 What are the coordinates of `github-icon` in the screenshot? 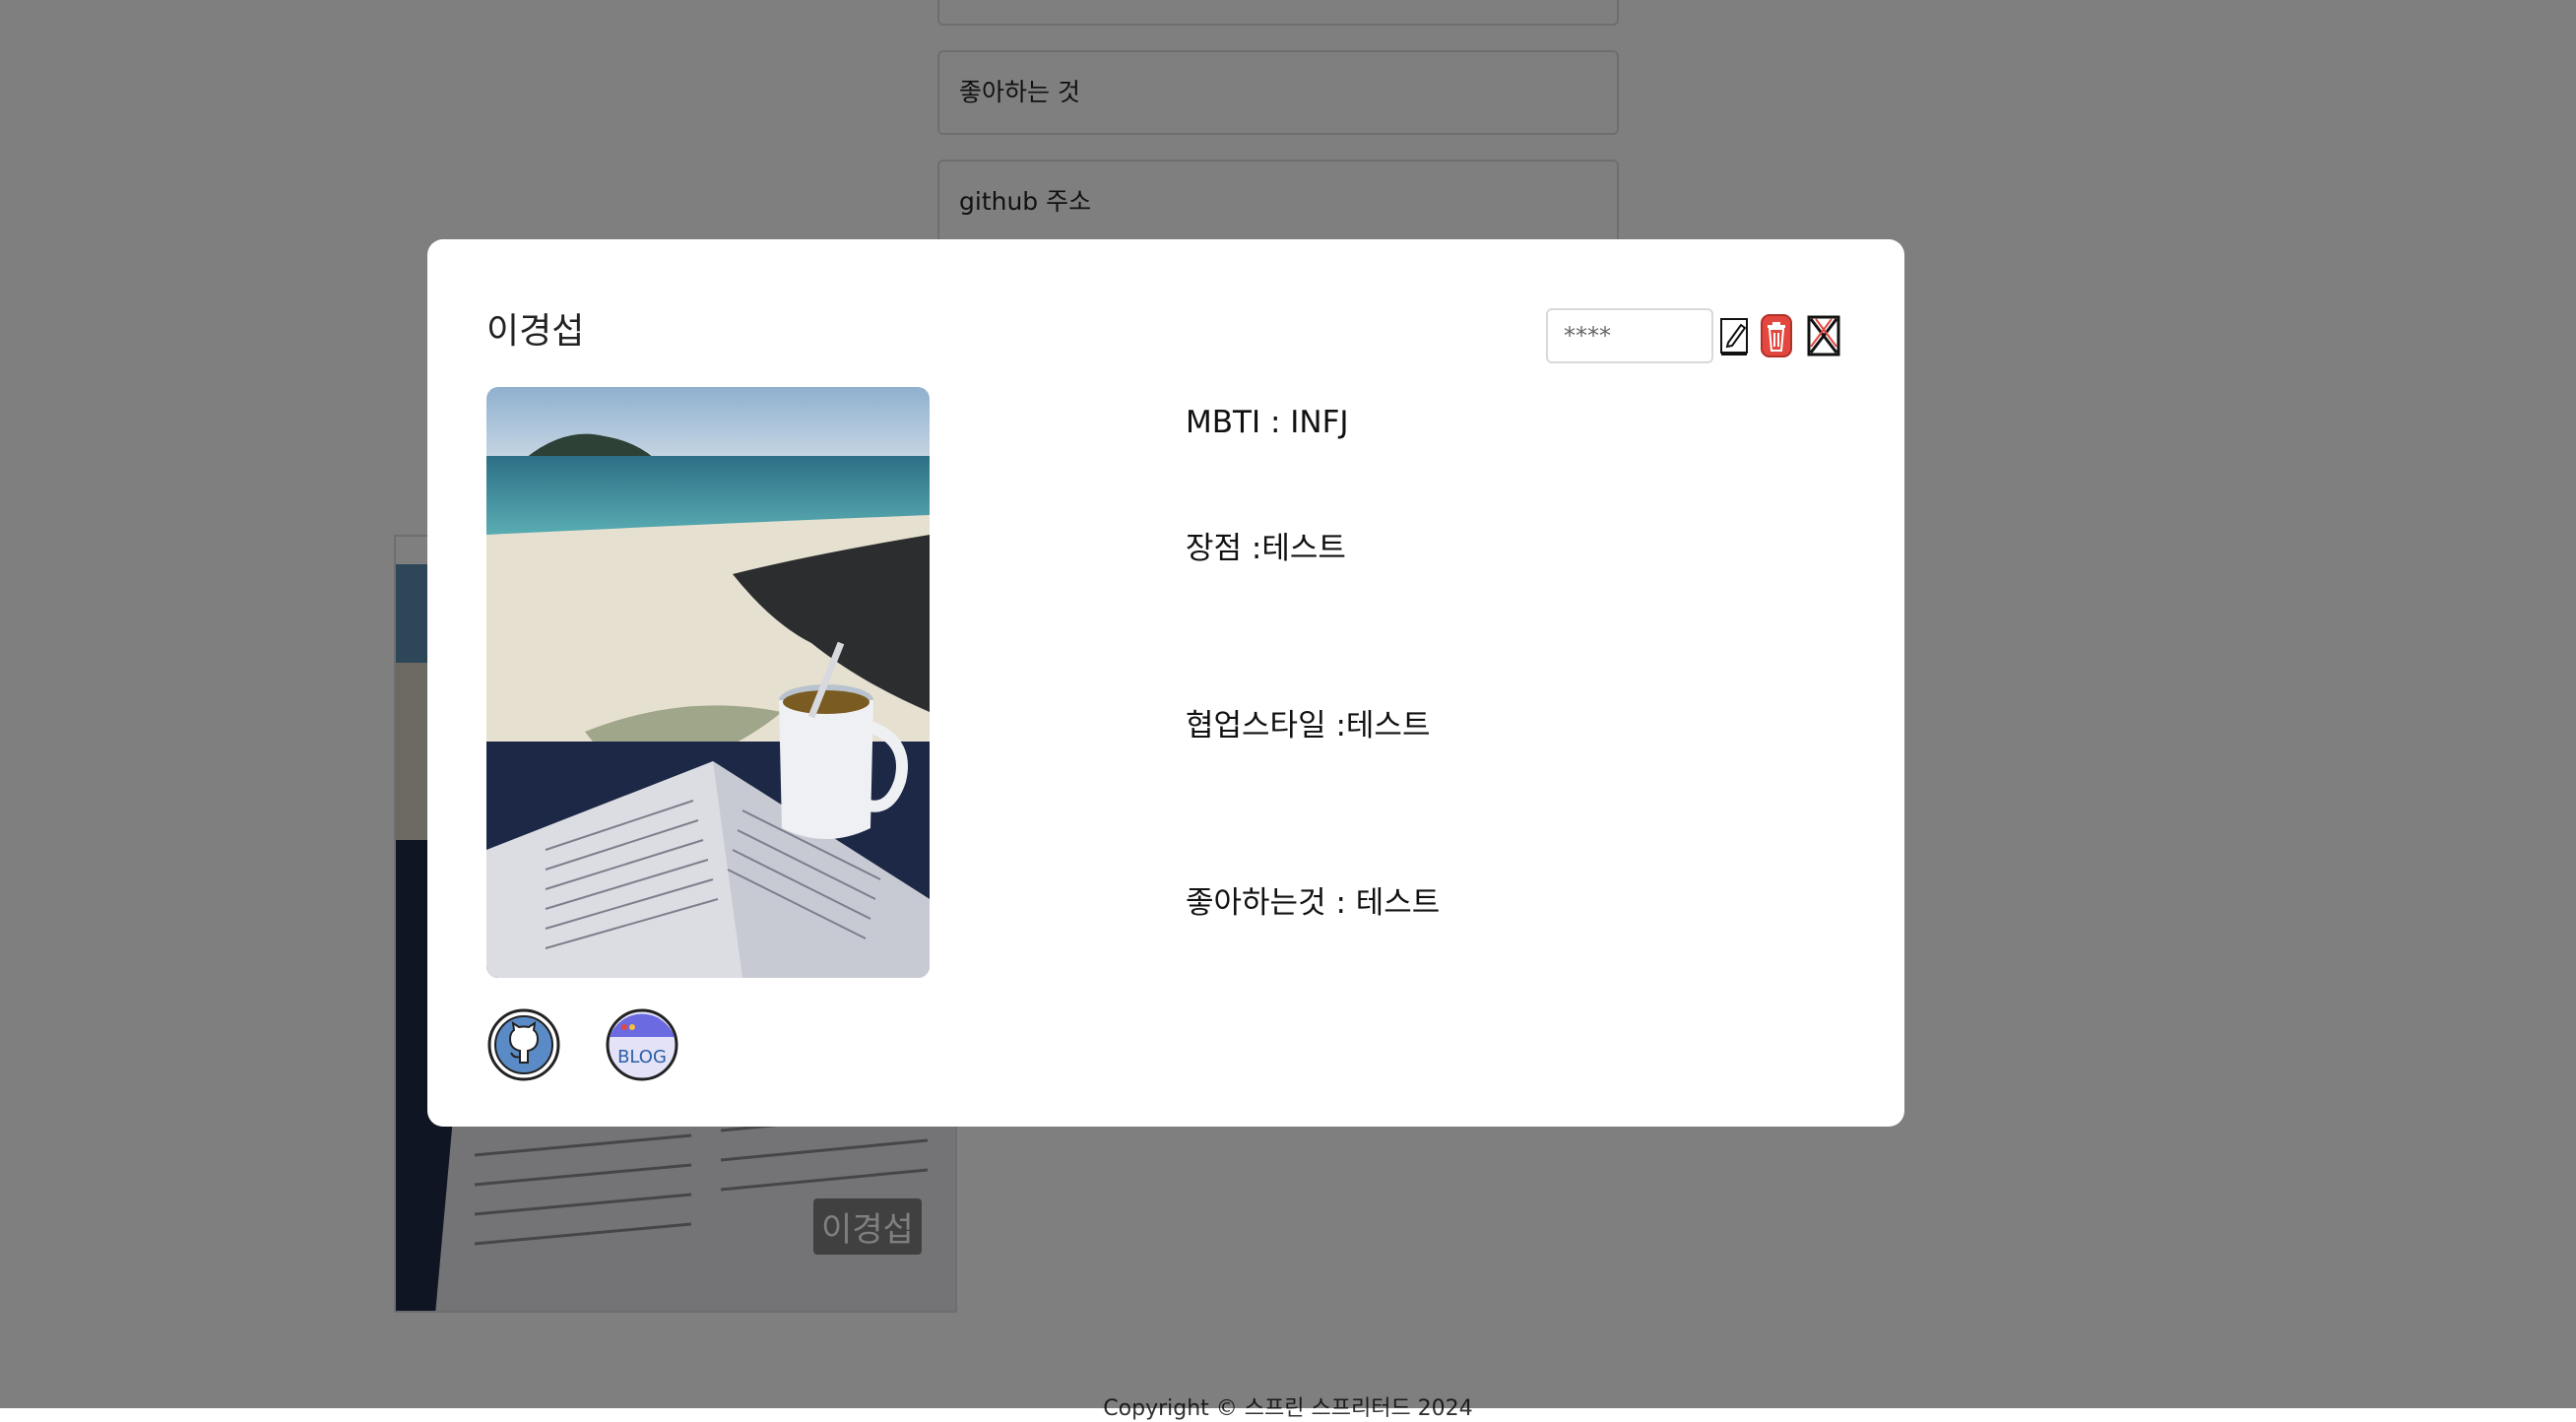 It's located at (523, 1044).